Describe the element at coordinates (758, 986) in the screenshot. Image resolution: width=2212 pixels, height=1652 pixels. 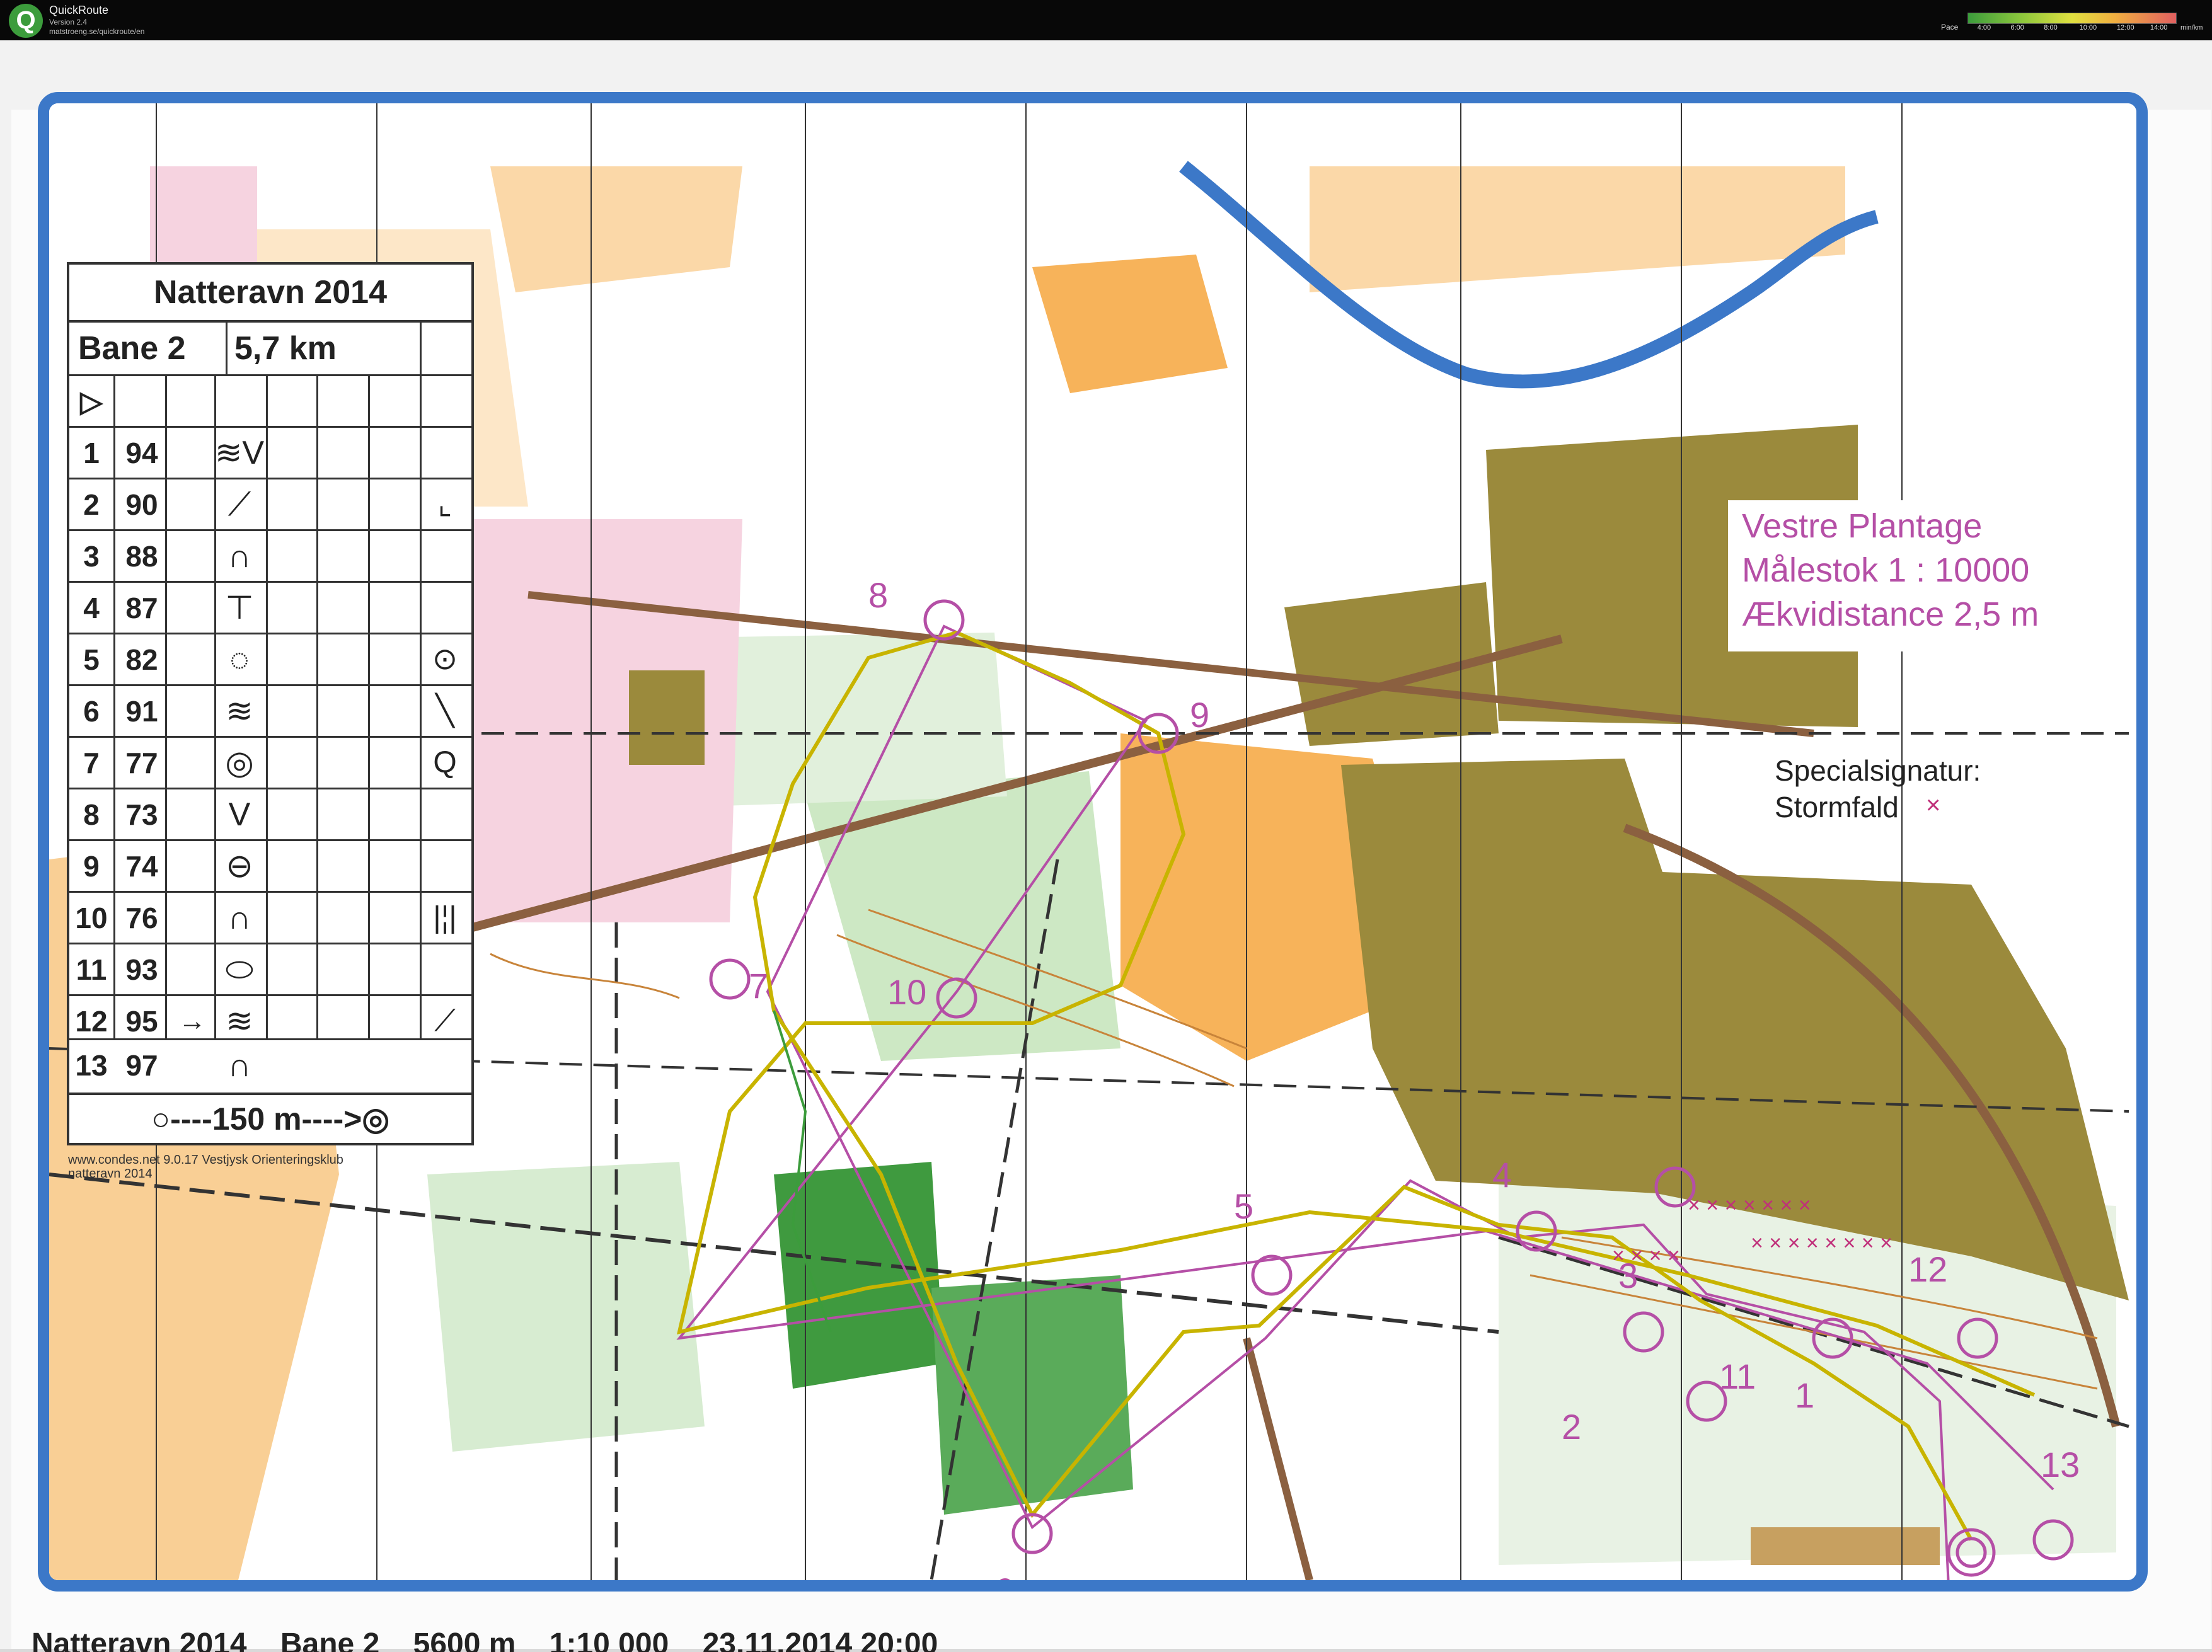
I see `control-number: 7` at that location.